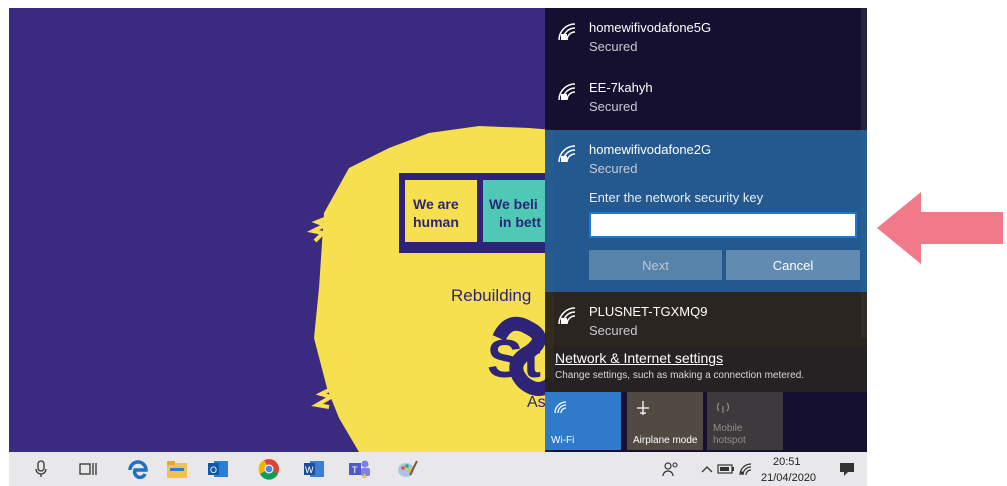 The width and height of the screenshot is (1007, 486). I want to click on airplane-mode-label: Airplane mode, so click(665, 440).